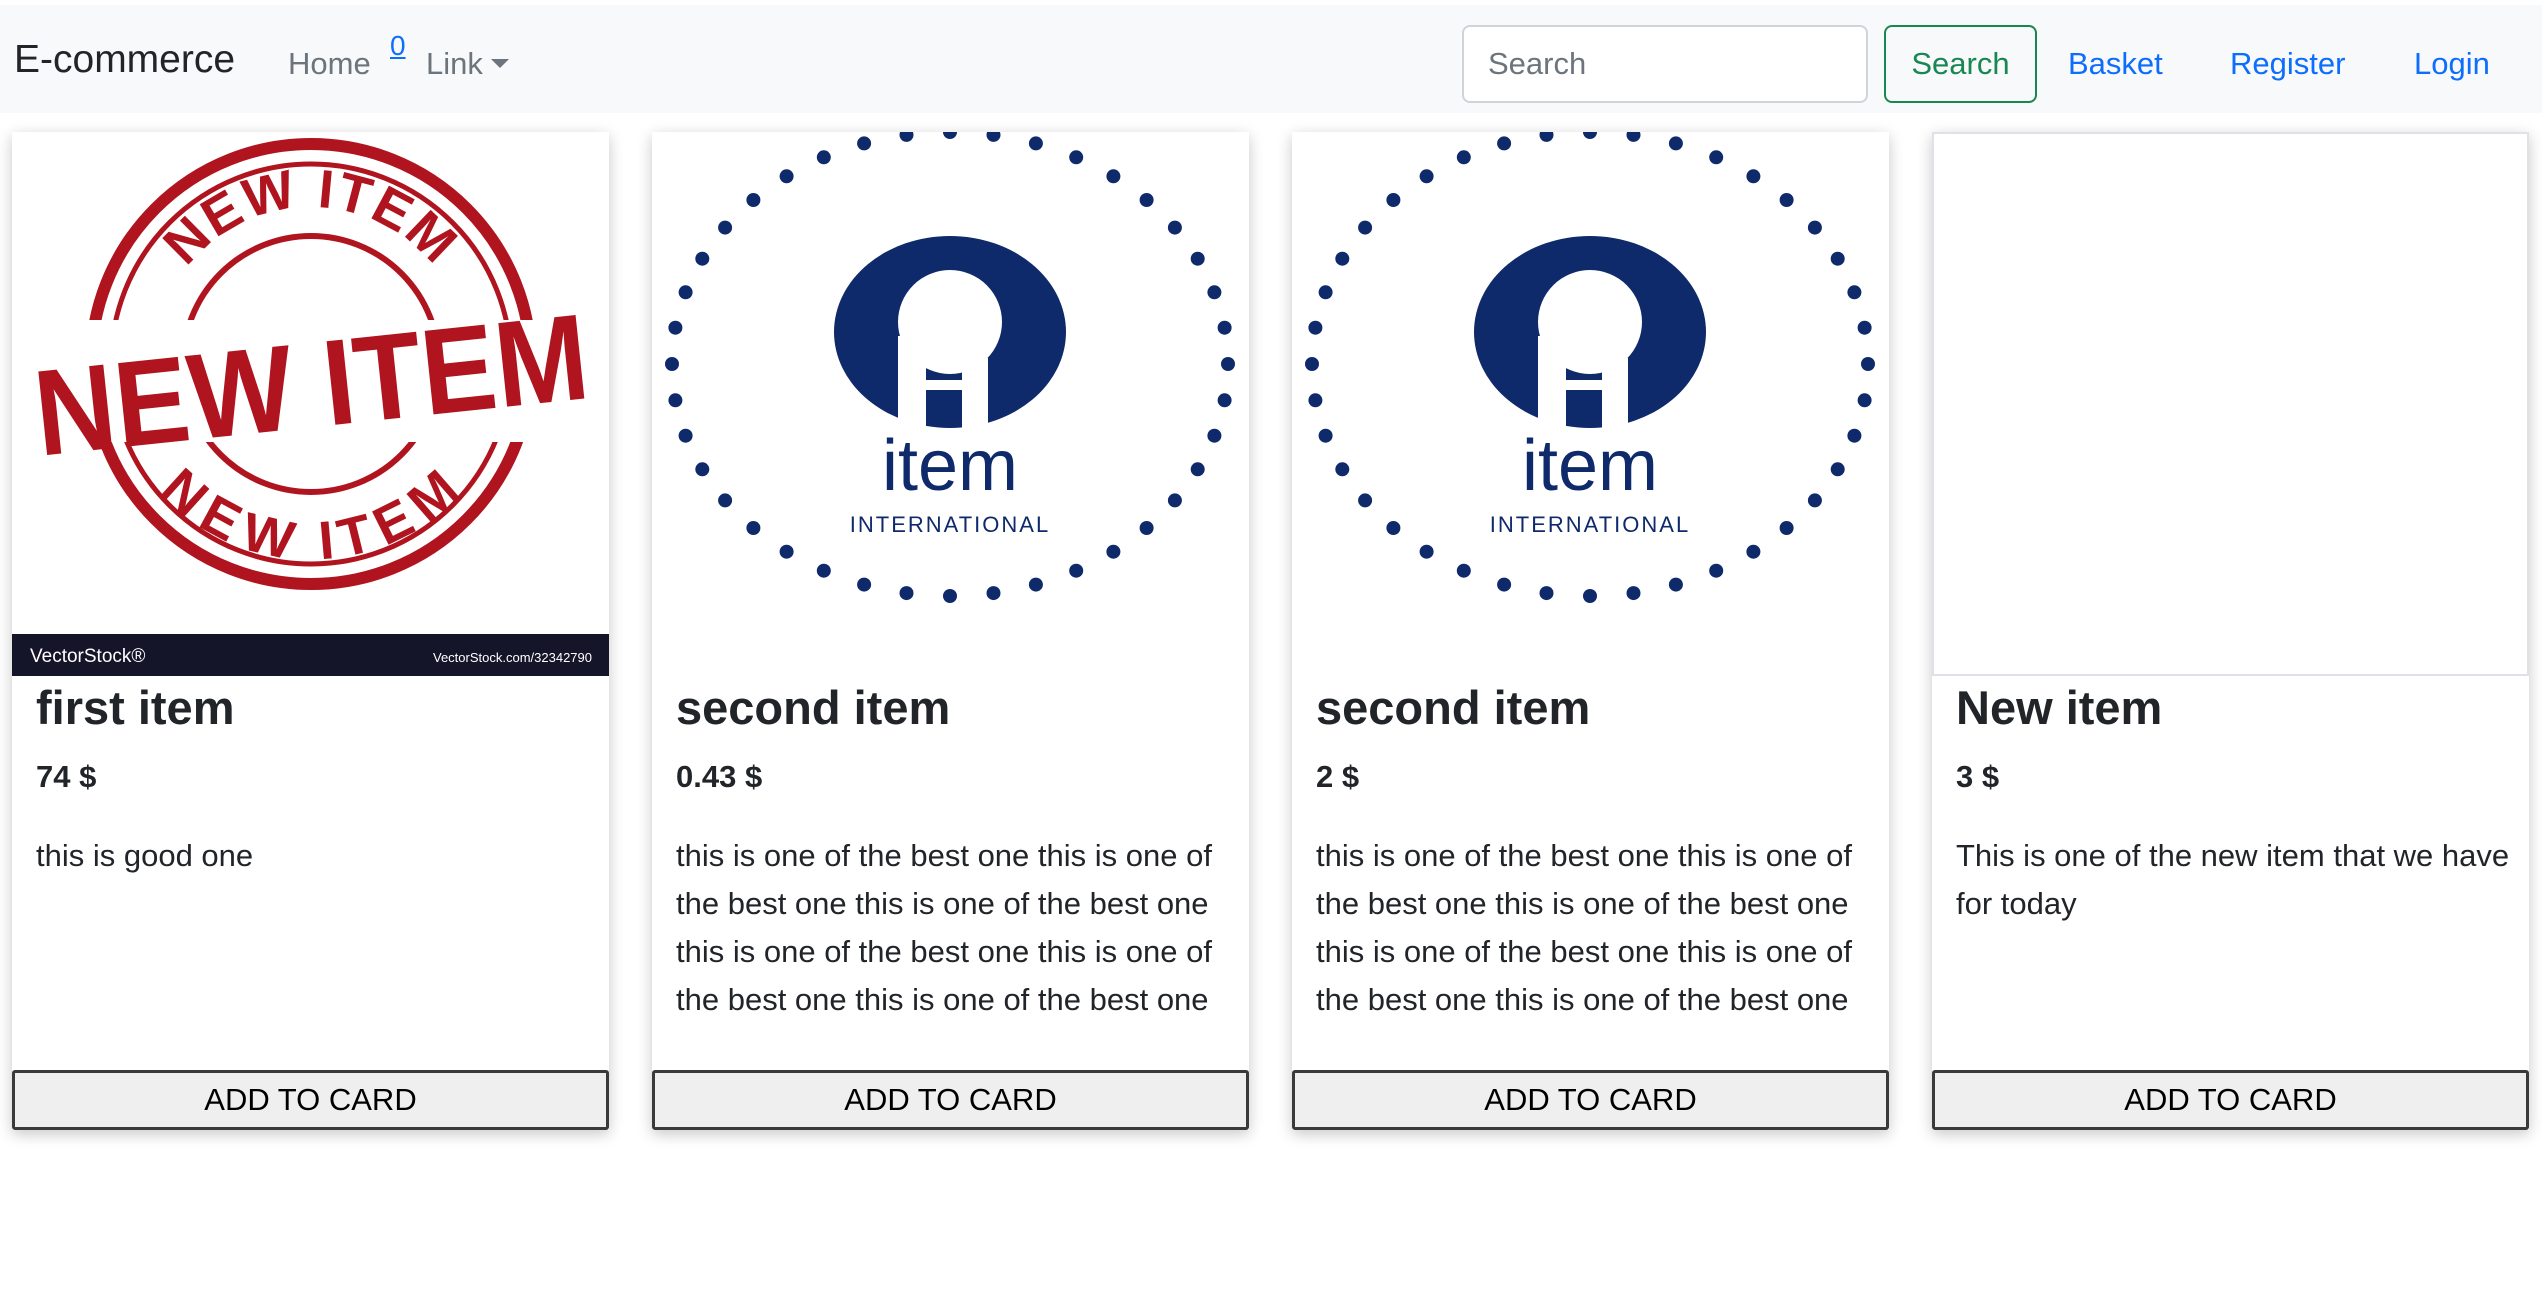 Image resolution: width=2542 pixels, height=1292 pixels. What do you see at coordinates (2452, 63) in the screenshot?
I see `login-link: Login` at bounding box center [2452, 63].